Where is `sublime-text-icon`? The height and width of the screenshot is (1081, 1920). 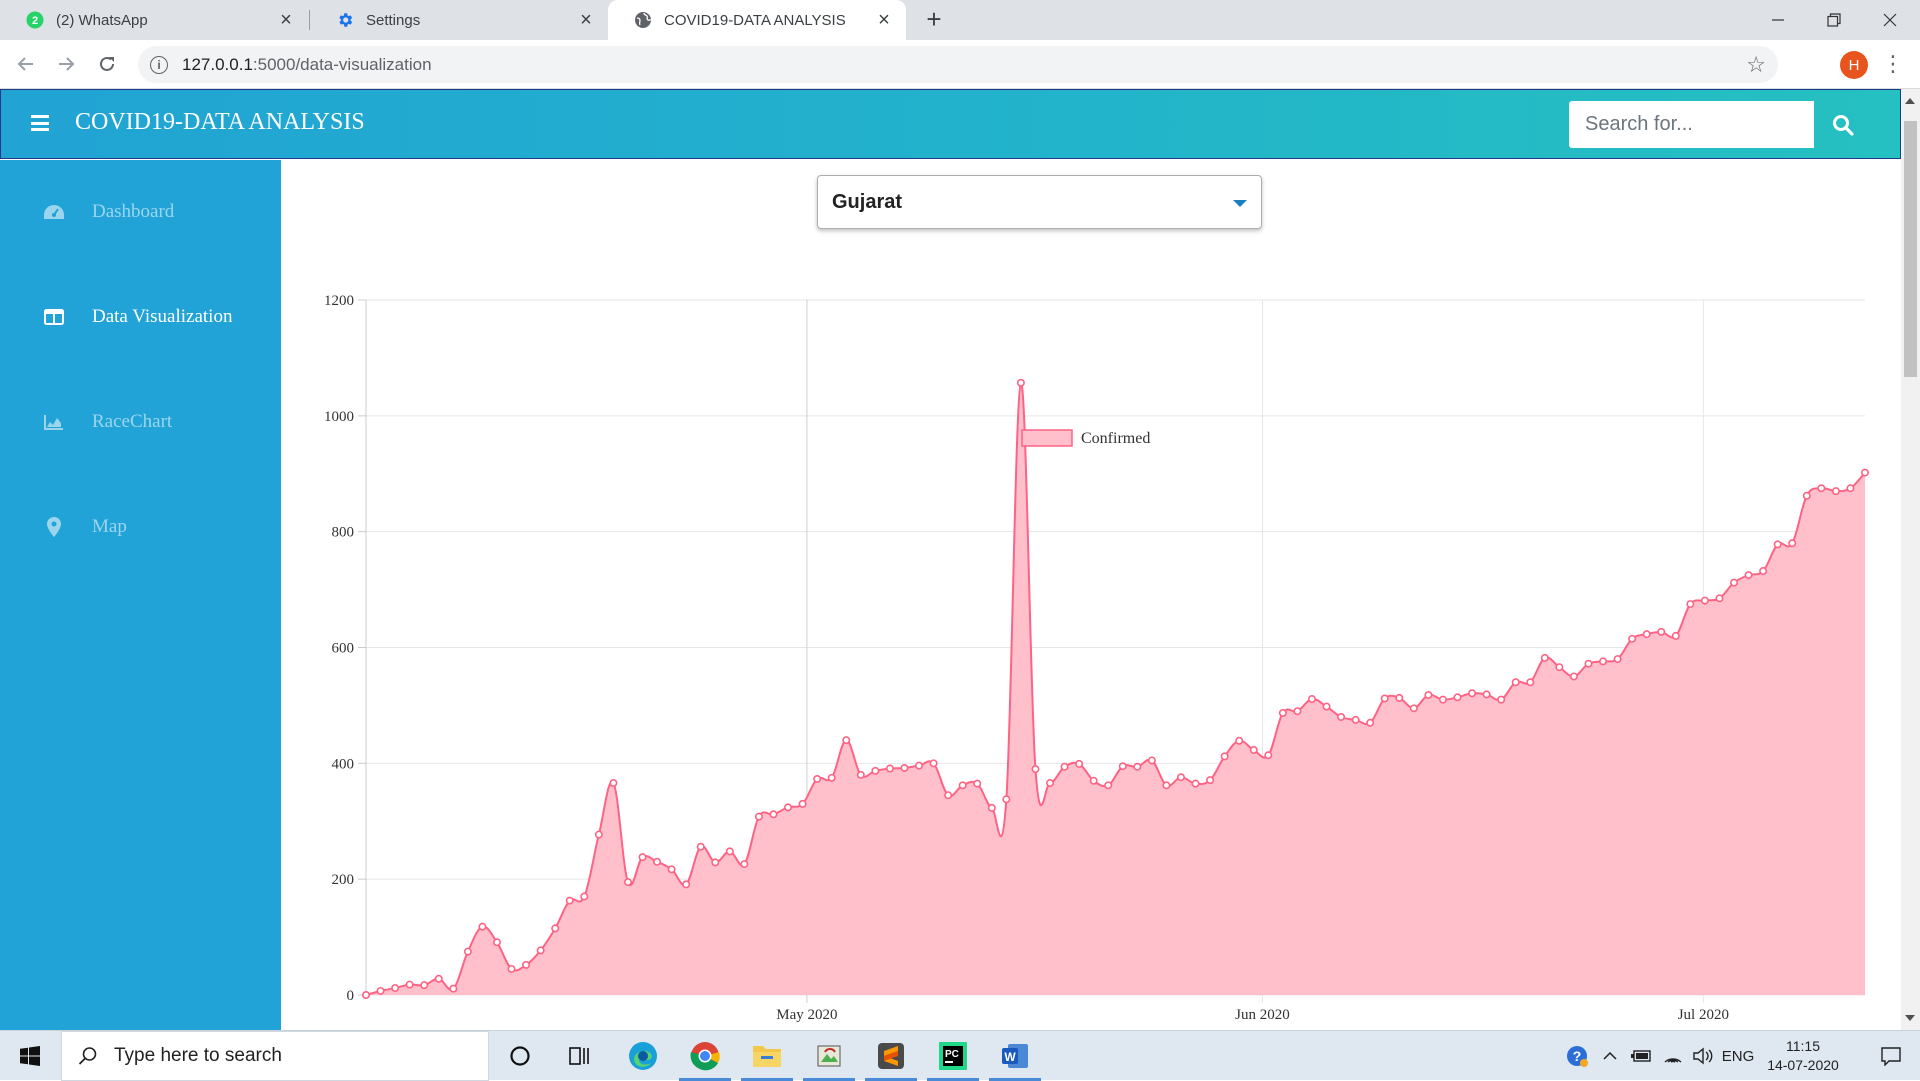 sublime-text-icon is located at coordinates (891, 1056).